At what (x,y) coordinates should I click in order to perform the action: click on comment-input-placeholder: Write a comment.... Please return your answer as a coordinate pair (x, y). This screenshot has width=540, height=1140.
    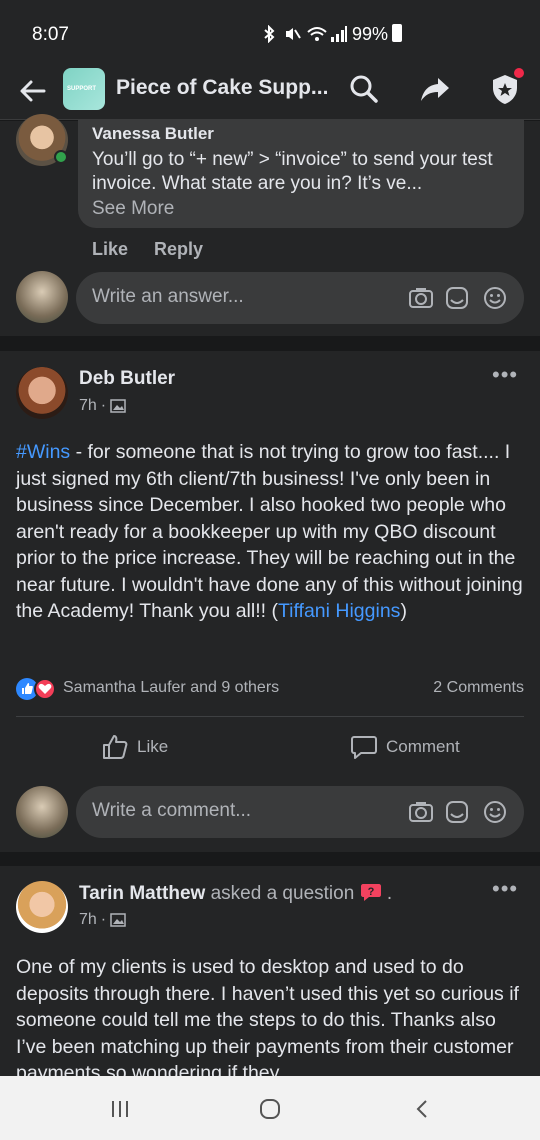
    Looking at the image, I should click on (172, 810).